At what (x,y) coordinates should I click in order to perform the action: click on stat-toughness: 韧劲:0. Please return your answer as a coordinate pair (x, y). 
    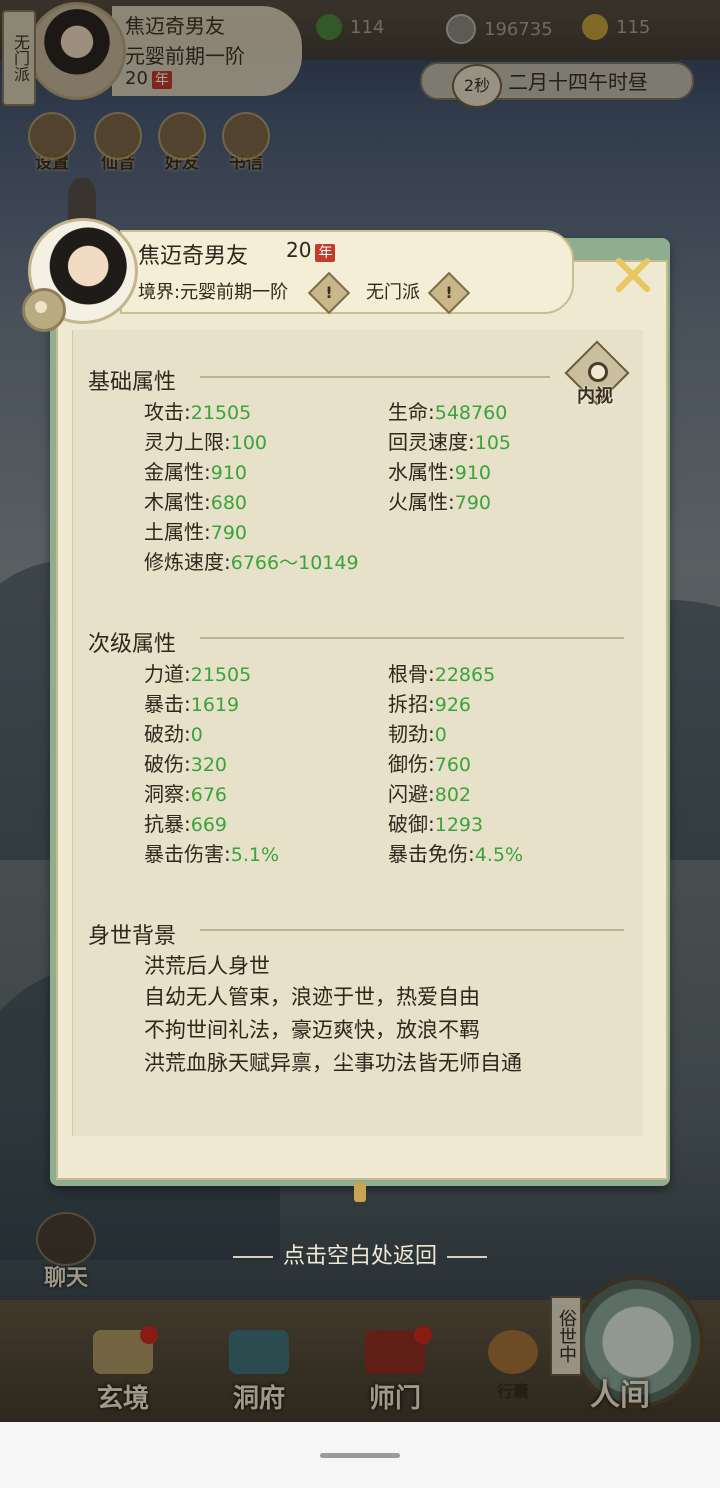
    Looking at the image, I should click on (417, 734).